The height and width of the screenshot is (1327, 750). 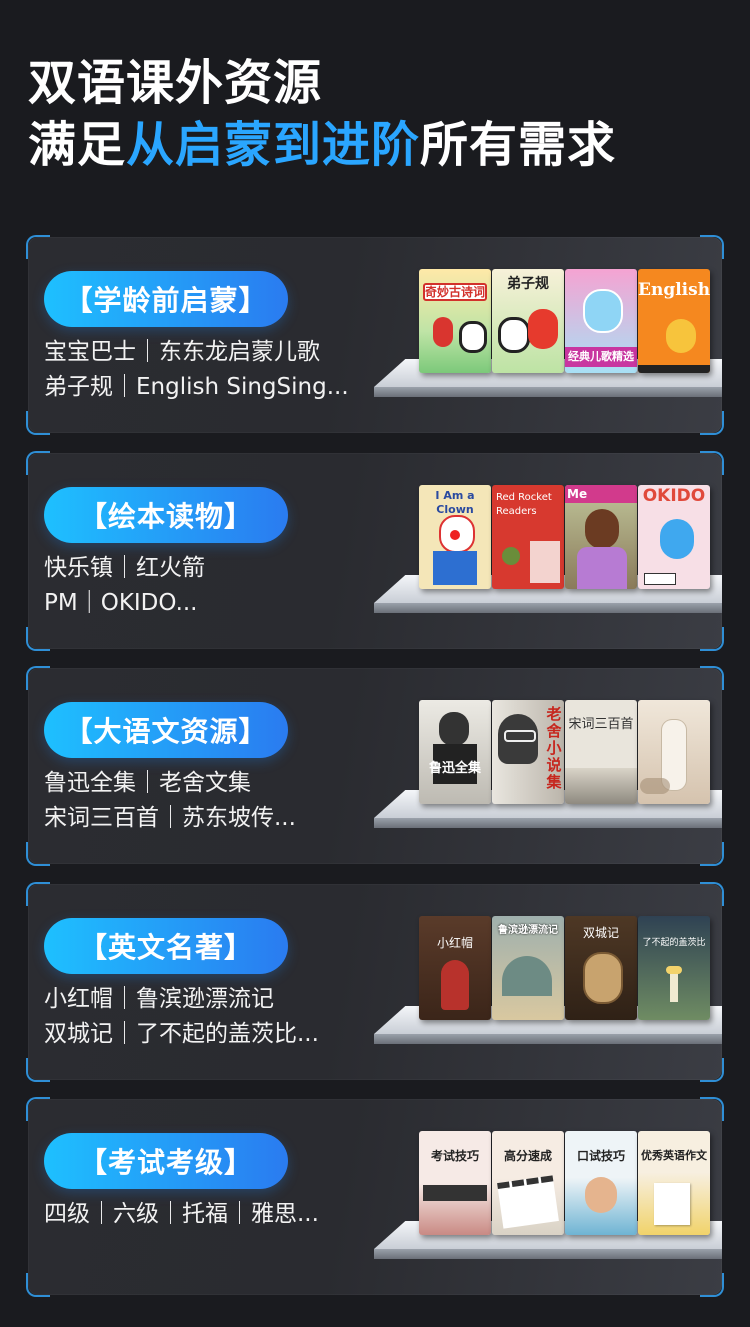 What do you see at coordinates (601, 321) in the screenshot?
I see `book-cover: 经典儿歌精选` at bounding box center [601, 321].